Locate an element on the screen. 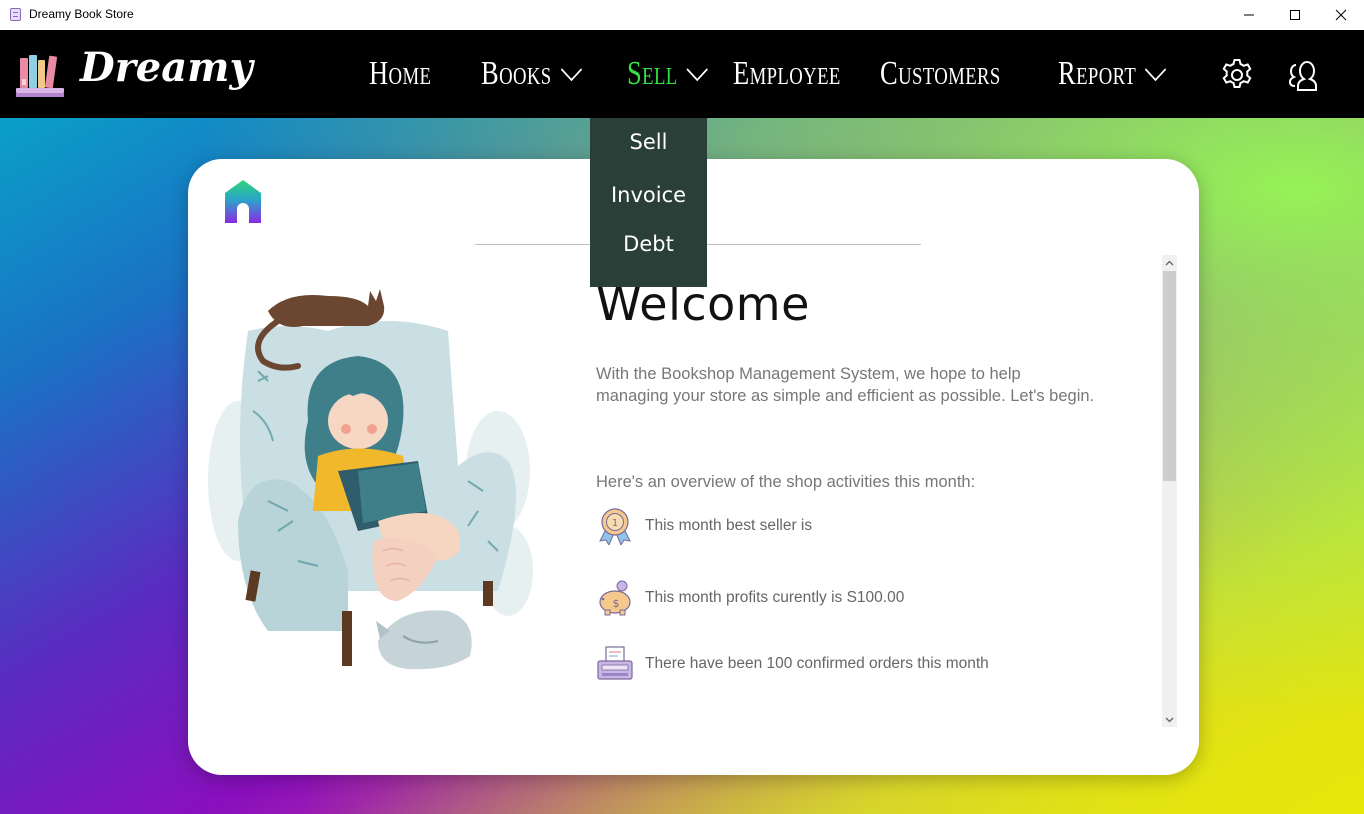 The width and height of the screenshot is (1364, 814). profits-stat: $ This month profits curently is S100.00 is located at coordinates (750, 598).